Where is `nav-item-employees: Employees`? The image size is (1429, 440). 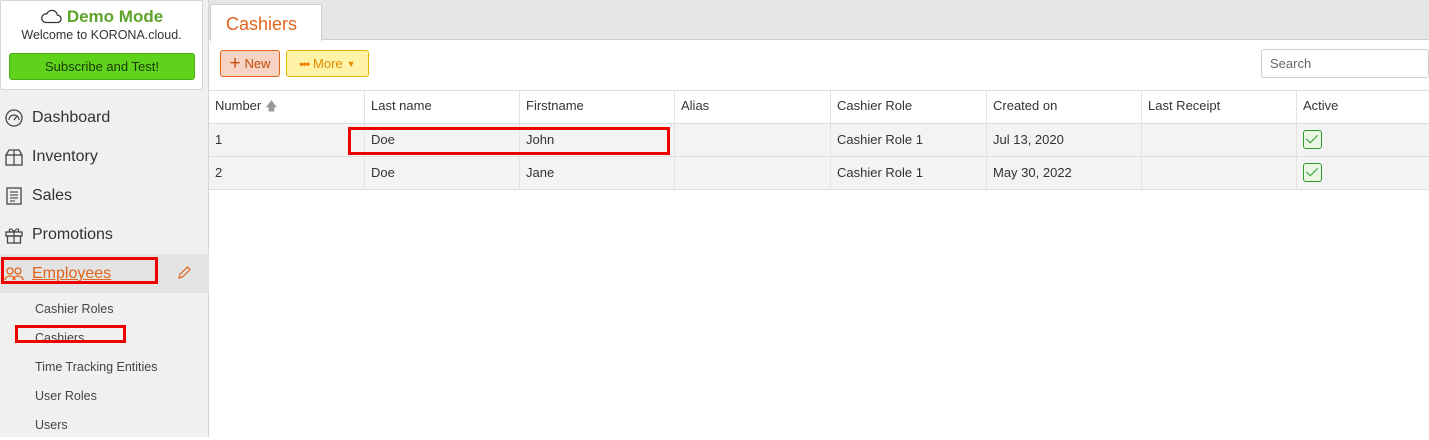 nav-item-employees: Employees is located at coordinates (104, 273).